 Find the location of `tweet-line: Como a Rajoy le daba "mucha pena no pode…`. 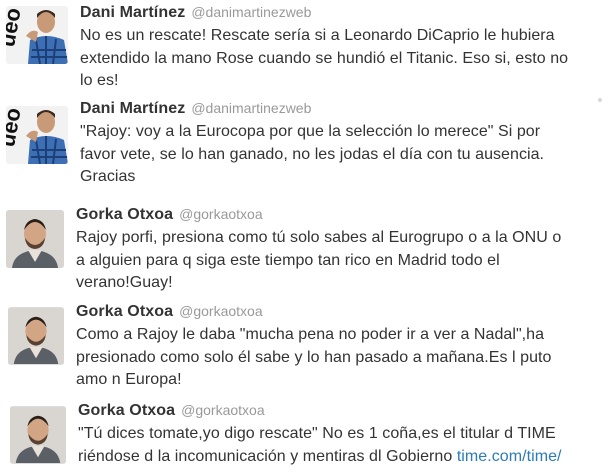

tweet-line: Como a Rajoy le daba "mucha pena no pode… is located at coordinates (310, 334).